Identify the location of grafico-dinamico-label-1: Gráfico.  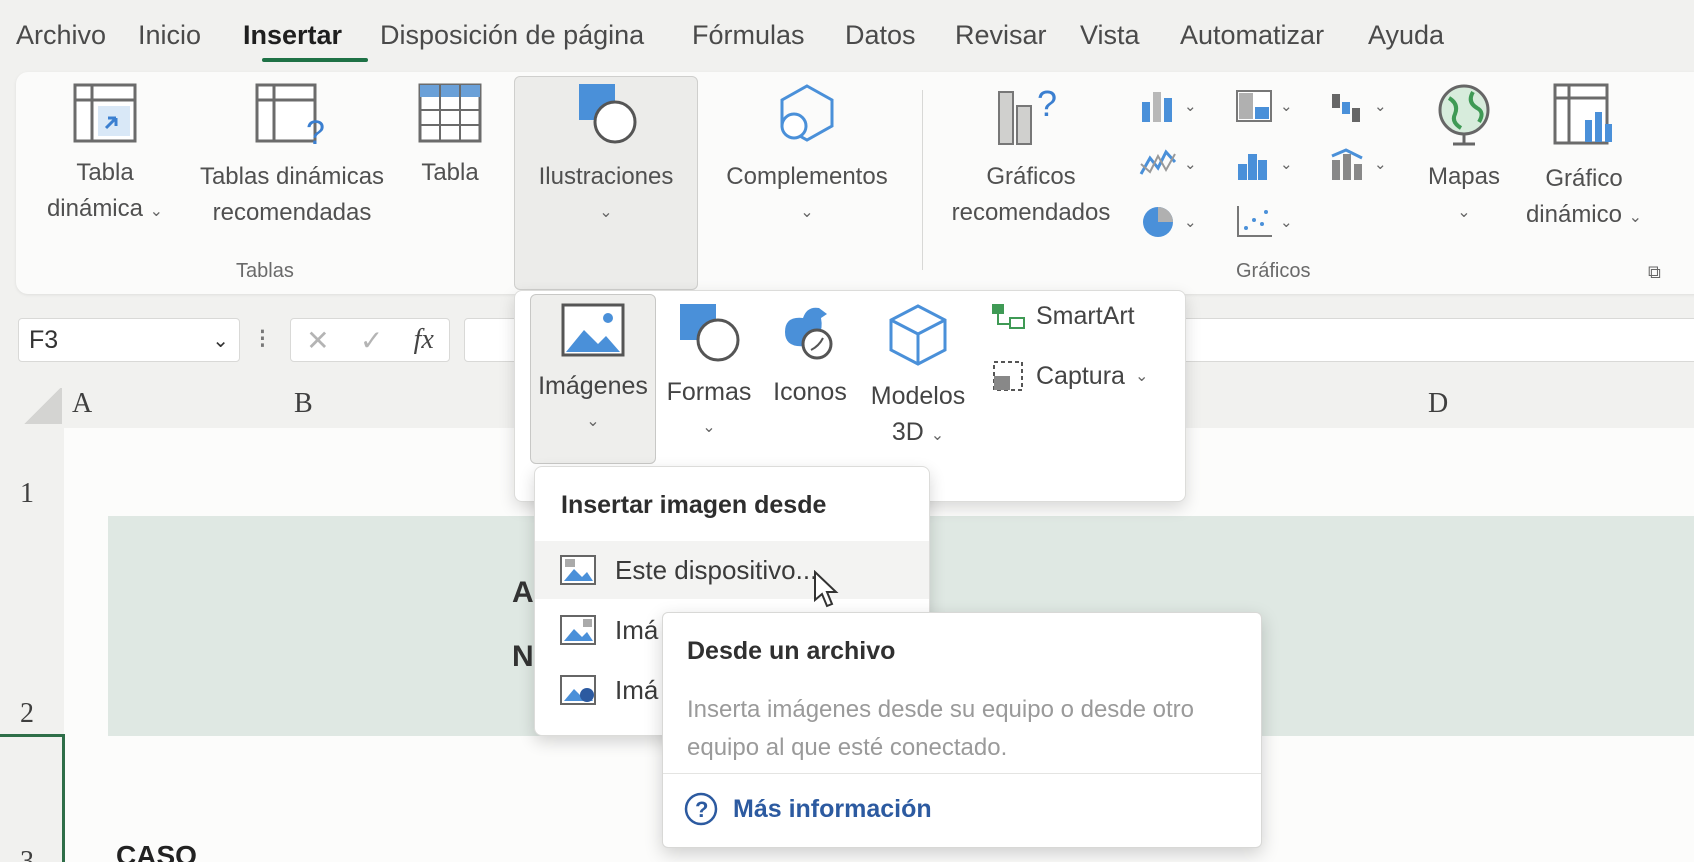
(1584, 178).